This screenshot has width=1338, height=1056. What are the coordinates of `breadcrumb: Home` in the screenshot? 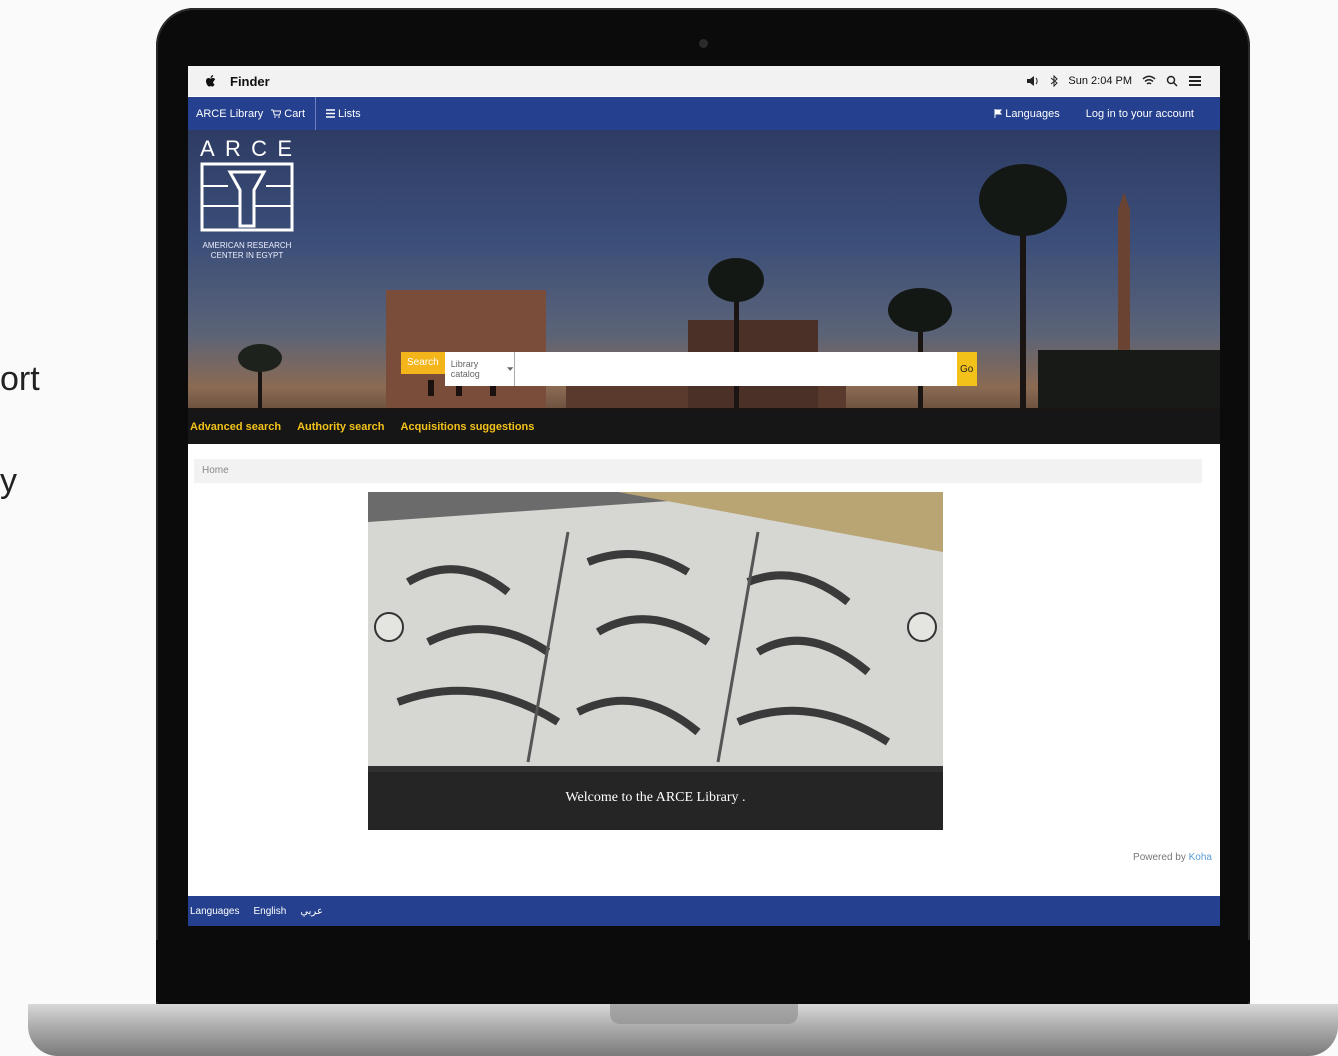 It's located at (698, 471).